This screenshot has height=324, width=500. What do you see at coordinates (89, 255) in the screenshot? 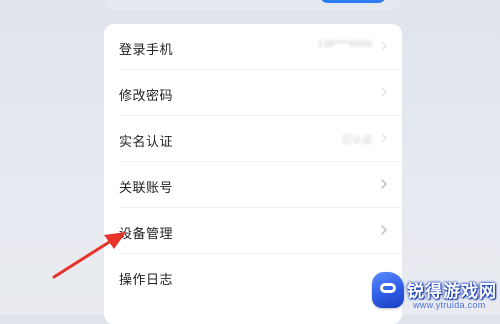
I see `red-arrow-annotation` at bounding box center [89, 255].